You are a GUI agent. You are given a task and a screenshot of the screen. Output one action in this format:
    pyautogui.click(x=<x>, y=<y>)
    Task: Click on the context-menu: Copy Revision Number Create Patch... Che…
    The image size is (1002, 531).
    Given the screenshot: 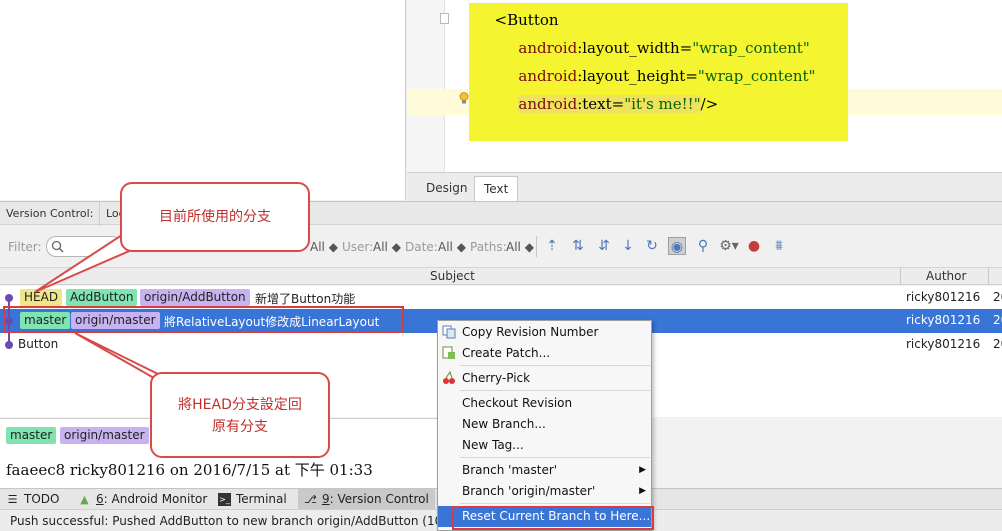 What is the action you would take?
    pyautogui.click(x=544, y=425)
    